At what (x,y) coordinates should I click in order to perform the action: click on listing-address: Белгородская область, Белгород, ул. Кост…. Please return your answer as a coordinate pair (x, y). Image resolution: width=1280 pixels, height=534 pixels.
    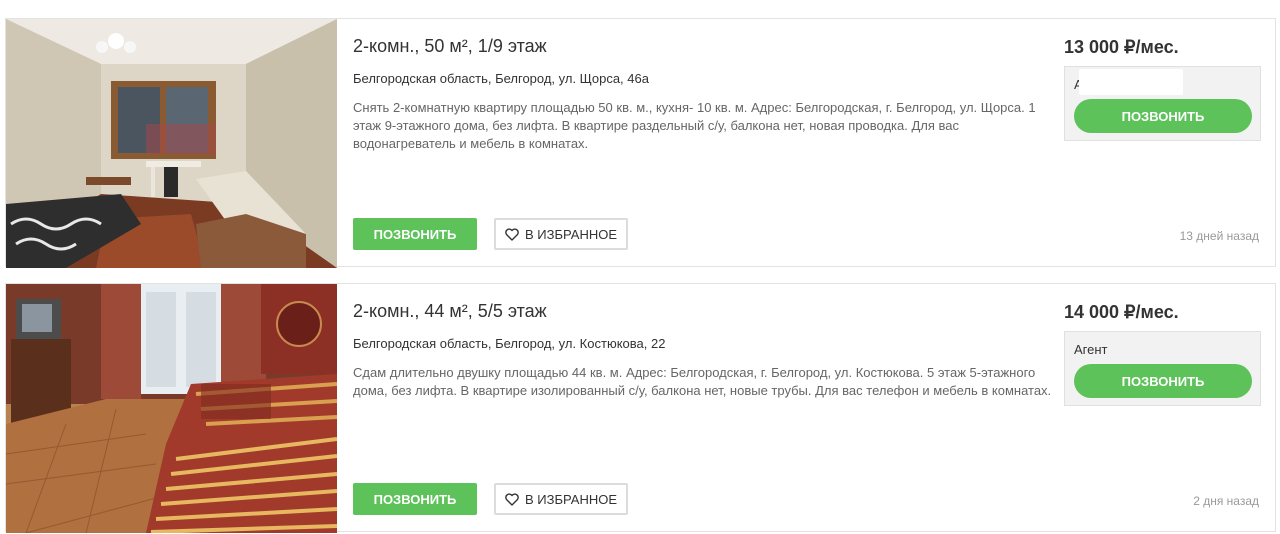
    Looking at the image, I should click on (509, 343).